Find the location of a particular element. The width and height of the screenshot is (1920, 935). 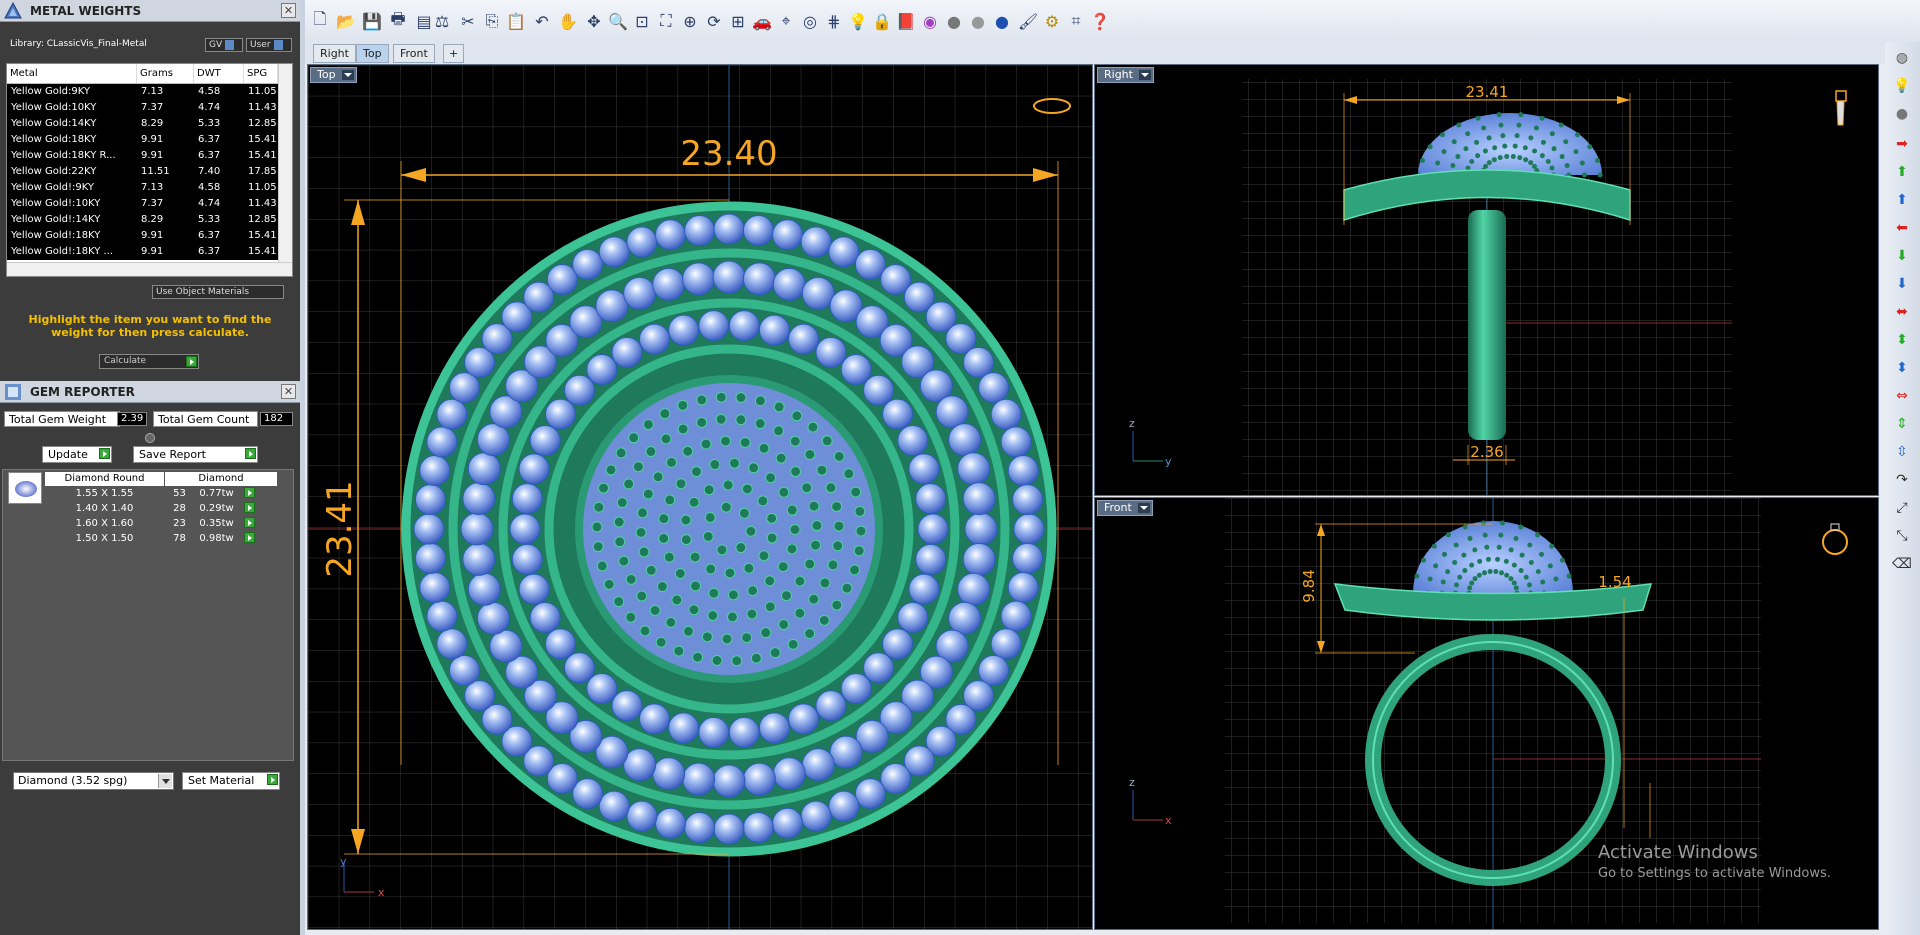

target-icon: ◎ is located at coordinates (810, 21).